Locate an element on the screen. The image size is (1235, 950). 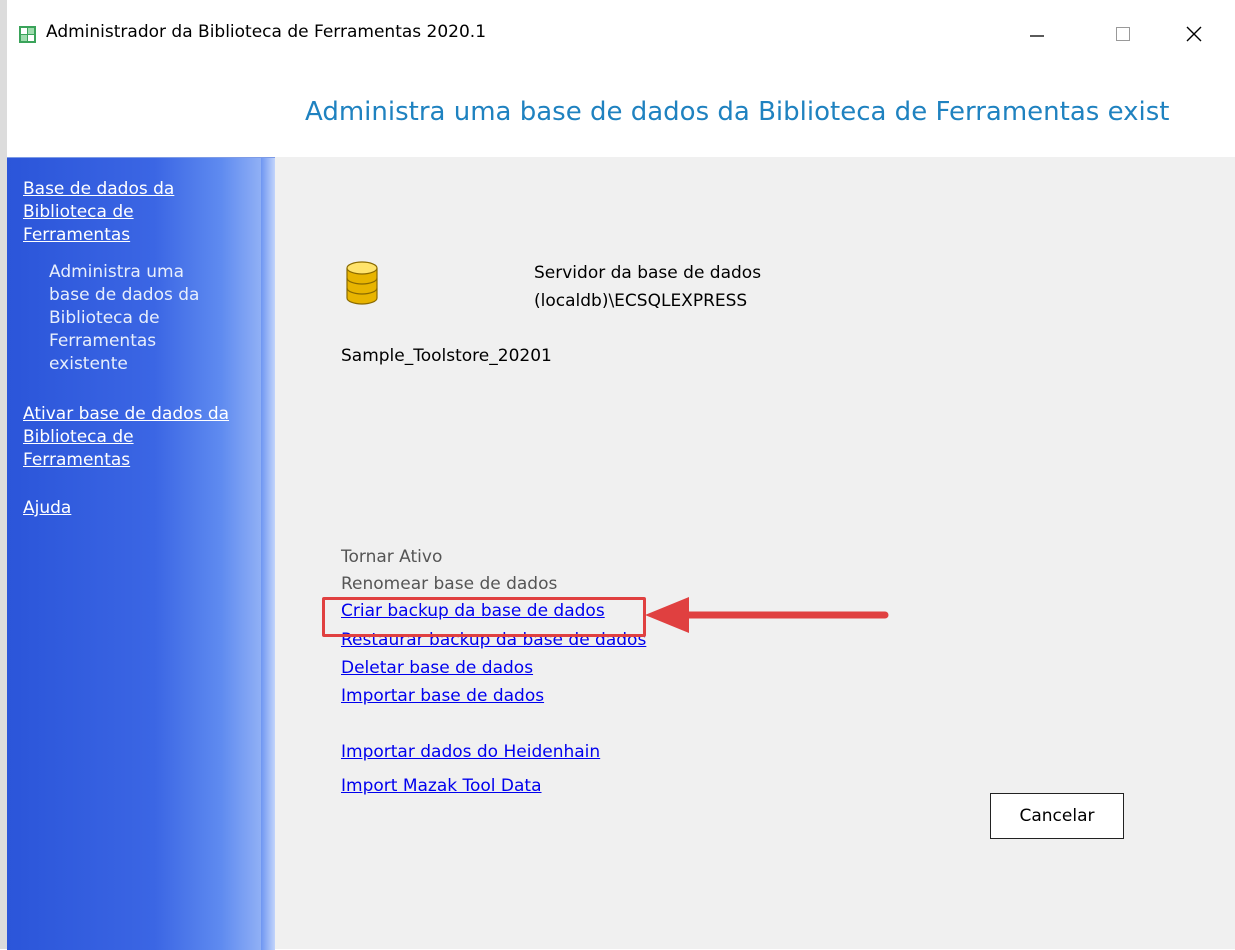
arrow-icon is located at coordinates (767, 615).